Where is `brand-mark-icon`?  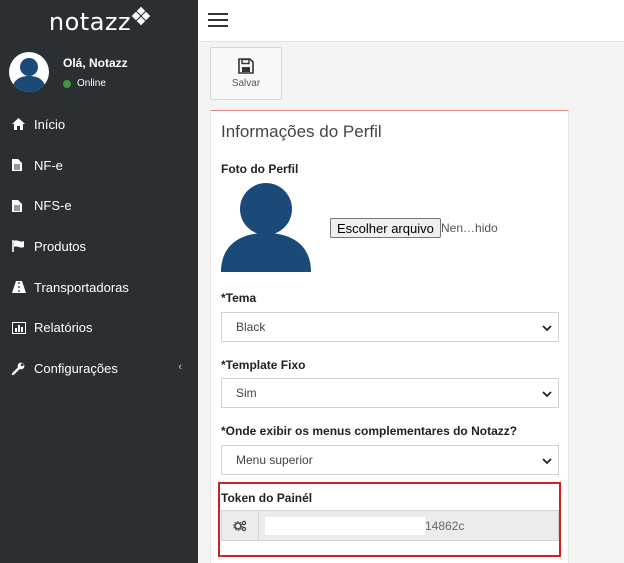 brand-mark-icon is located at coordinates (141, 16).